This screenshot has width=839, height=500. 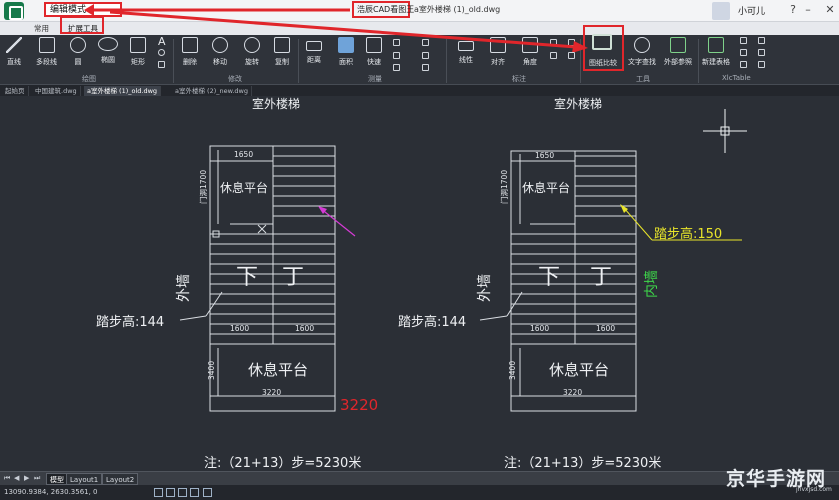 I want to click on old-dim-1600-b: 1600, so click(x=304, y=328).